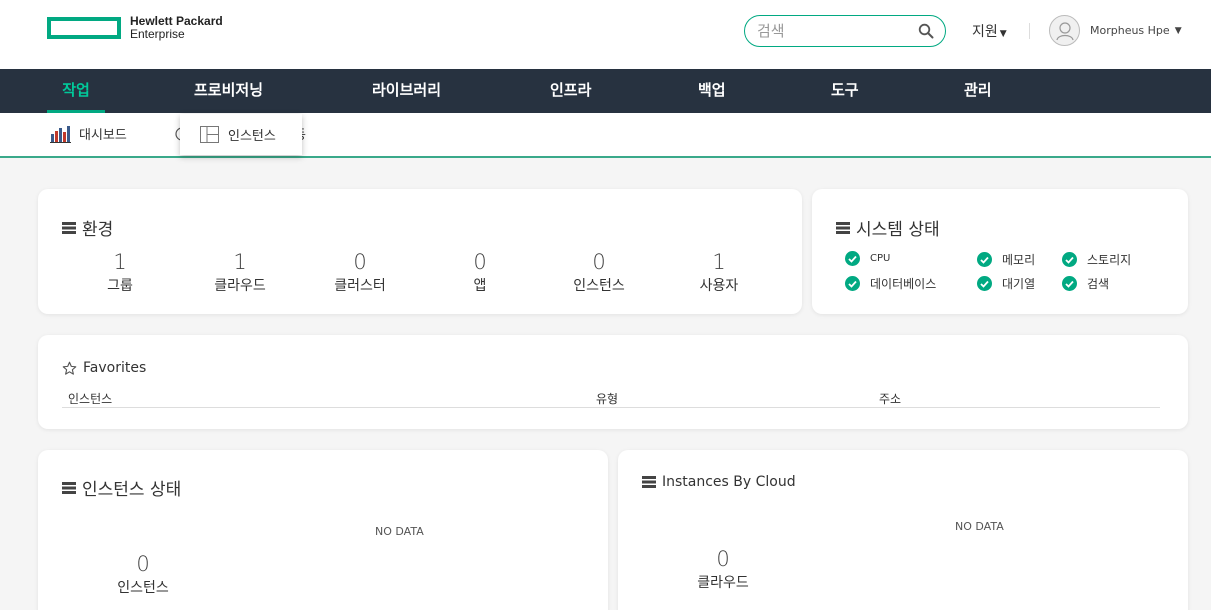 The width and height of the screenshot is (1211, 610). What do you see at coordinates (599, 262) in the screenshot?
I see `stat-instances-value: 0` at bounding box center [599, 262].